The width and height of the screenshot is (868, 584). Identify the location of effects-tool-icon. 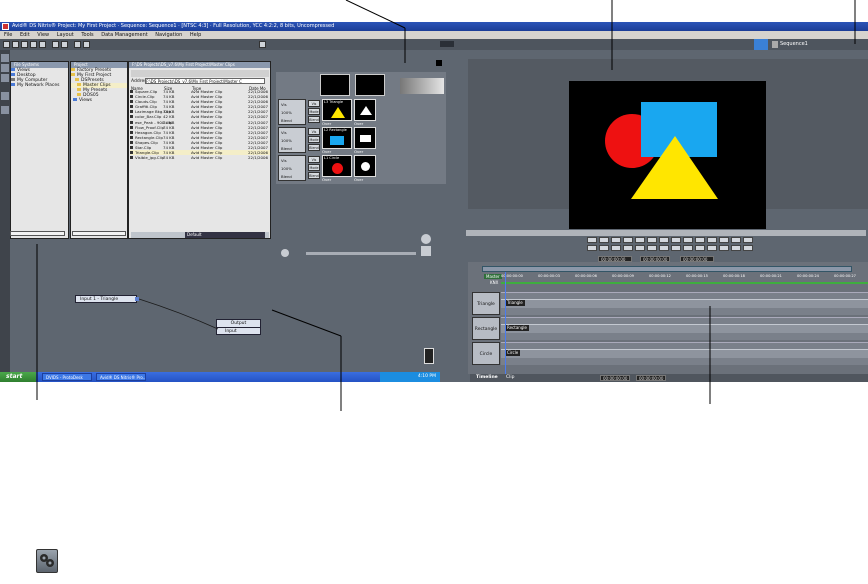
(47, 561).